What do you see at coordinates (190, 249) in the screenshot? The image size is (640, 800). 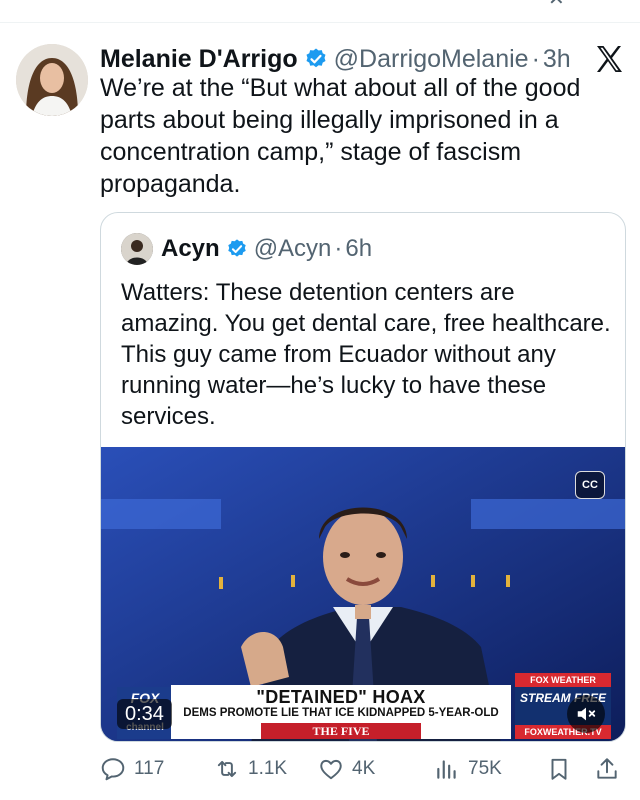 I see `quoted-author-name: Acyn` at bounding box center [190, 249].